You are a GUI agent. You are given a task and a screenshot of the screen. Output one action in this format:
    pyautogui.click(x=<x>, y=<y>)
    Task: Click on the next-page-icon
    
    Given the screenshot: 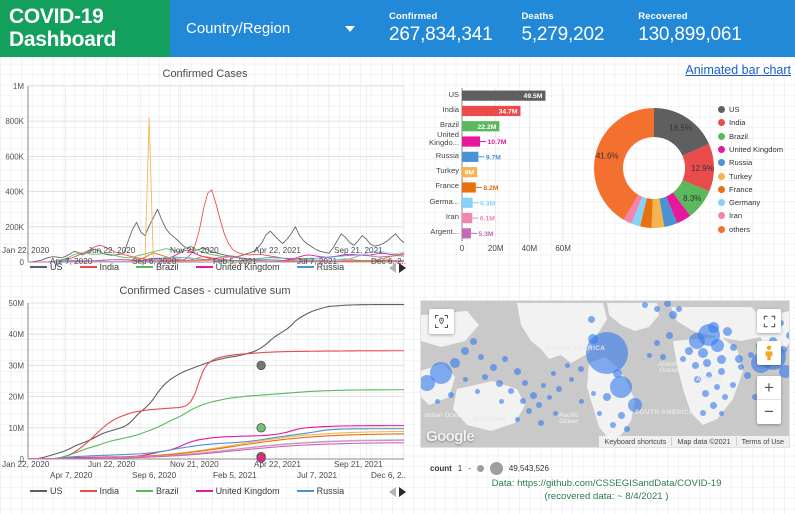 What is the action you would take?
    pyautogui.click(x=402, y=268)
    